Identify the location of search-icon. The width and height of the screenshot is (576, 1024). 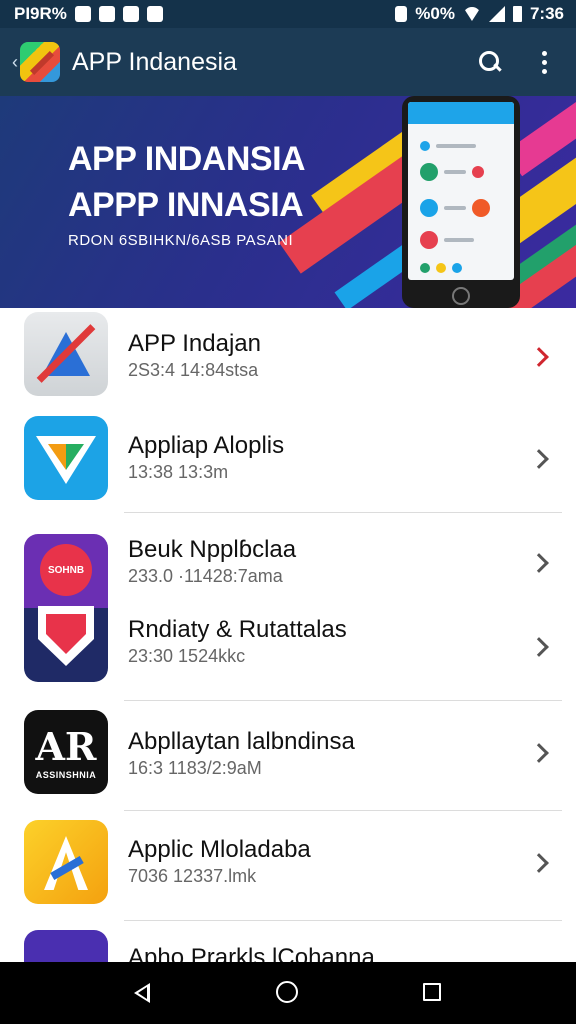
(490, 62).